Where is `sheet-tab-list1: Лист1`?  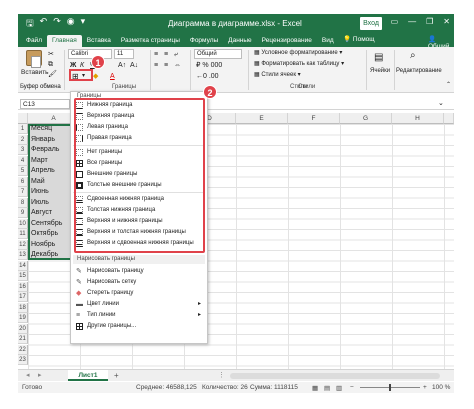 sheet-tab-list1: Лист1 is located at coordinates (88, 375).